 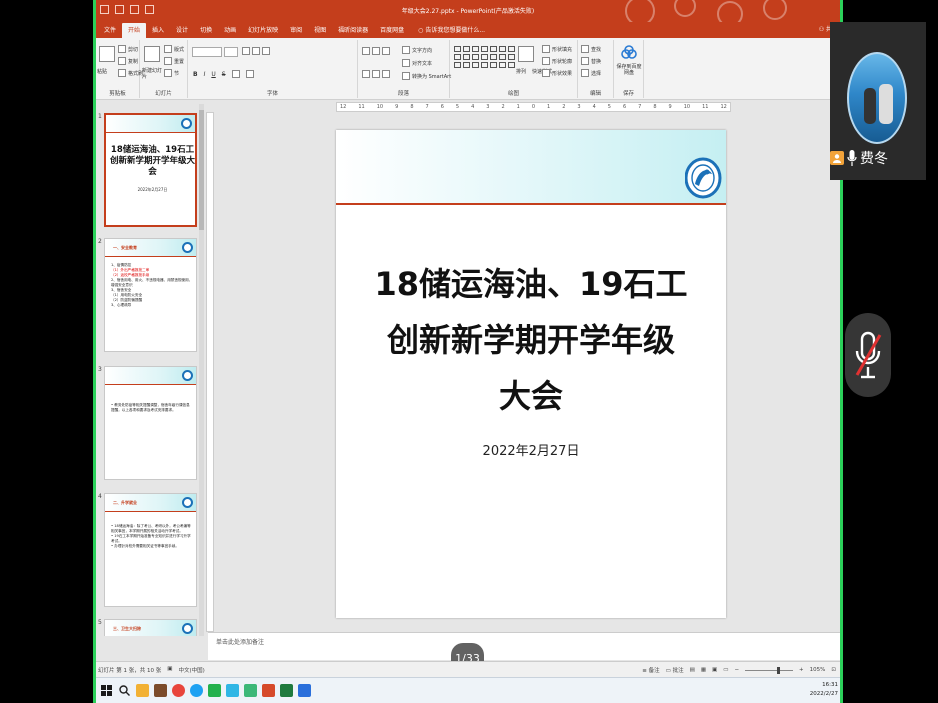 What do you see at coordinates (174, 49) in the screenshot?
I see `layout-button: 版式` at bounding box center [174, 49].